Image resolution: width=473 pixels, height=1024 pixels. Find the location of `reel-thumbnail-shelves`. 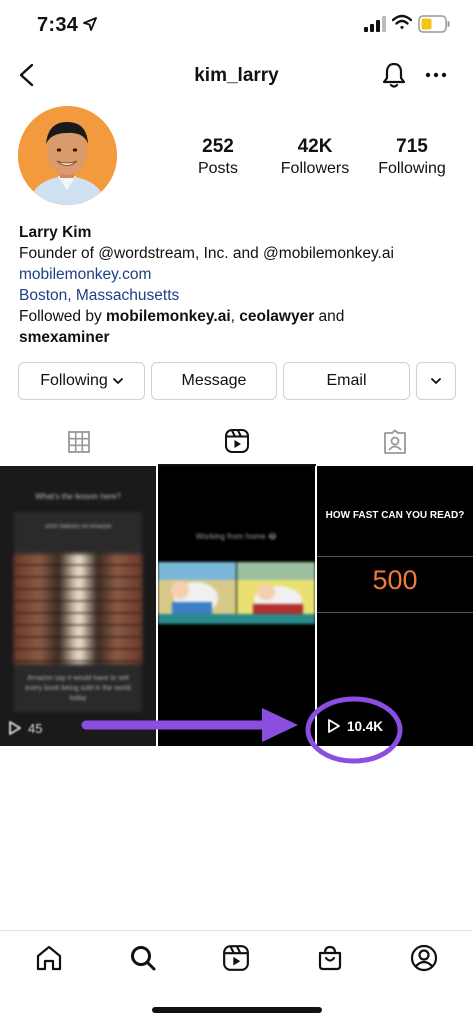

reel-thumbnail-shelves is located at coordinates (78, 609).